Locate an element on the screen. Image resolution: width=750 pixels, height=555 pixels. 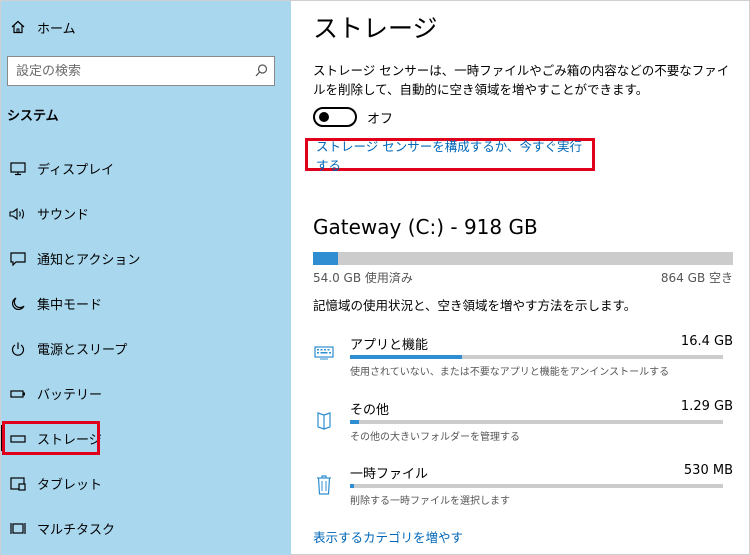
settings-search-box is located at coordinates (141, 71).